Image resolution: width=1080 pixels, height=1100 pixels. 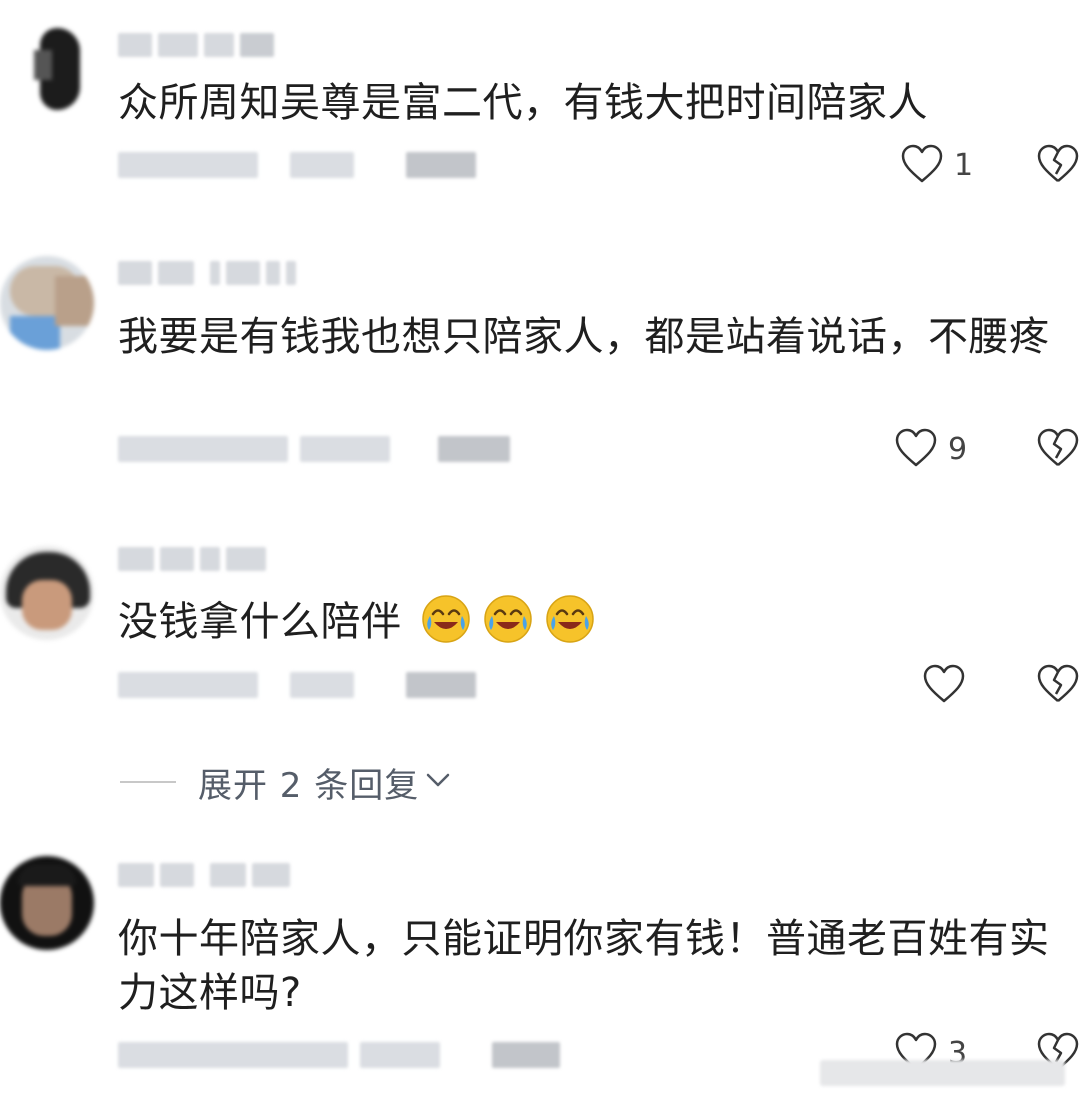 I want to click on comment-text: 你十年陪家人，只能证明你家有钱！普通老百姓有实力这样吗?, so click(x=584, y=966).